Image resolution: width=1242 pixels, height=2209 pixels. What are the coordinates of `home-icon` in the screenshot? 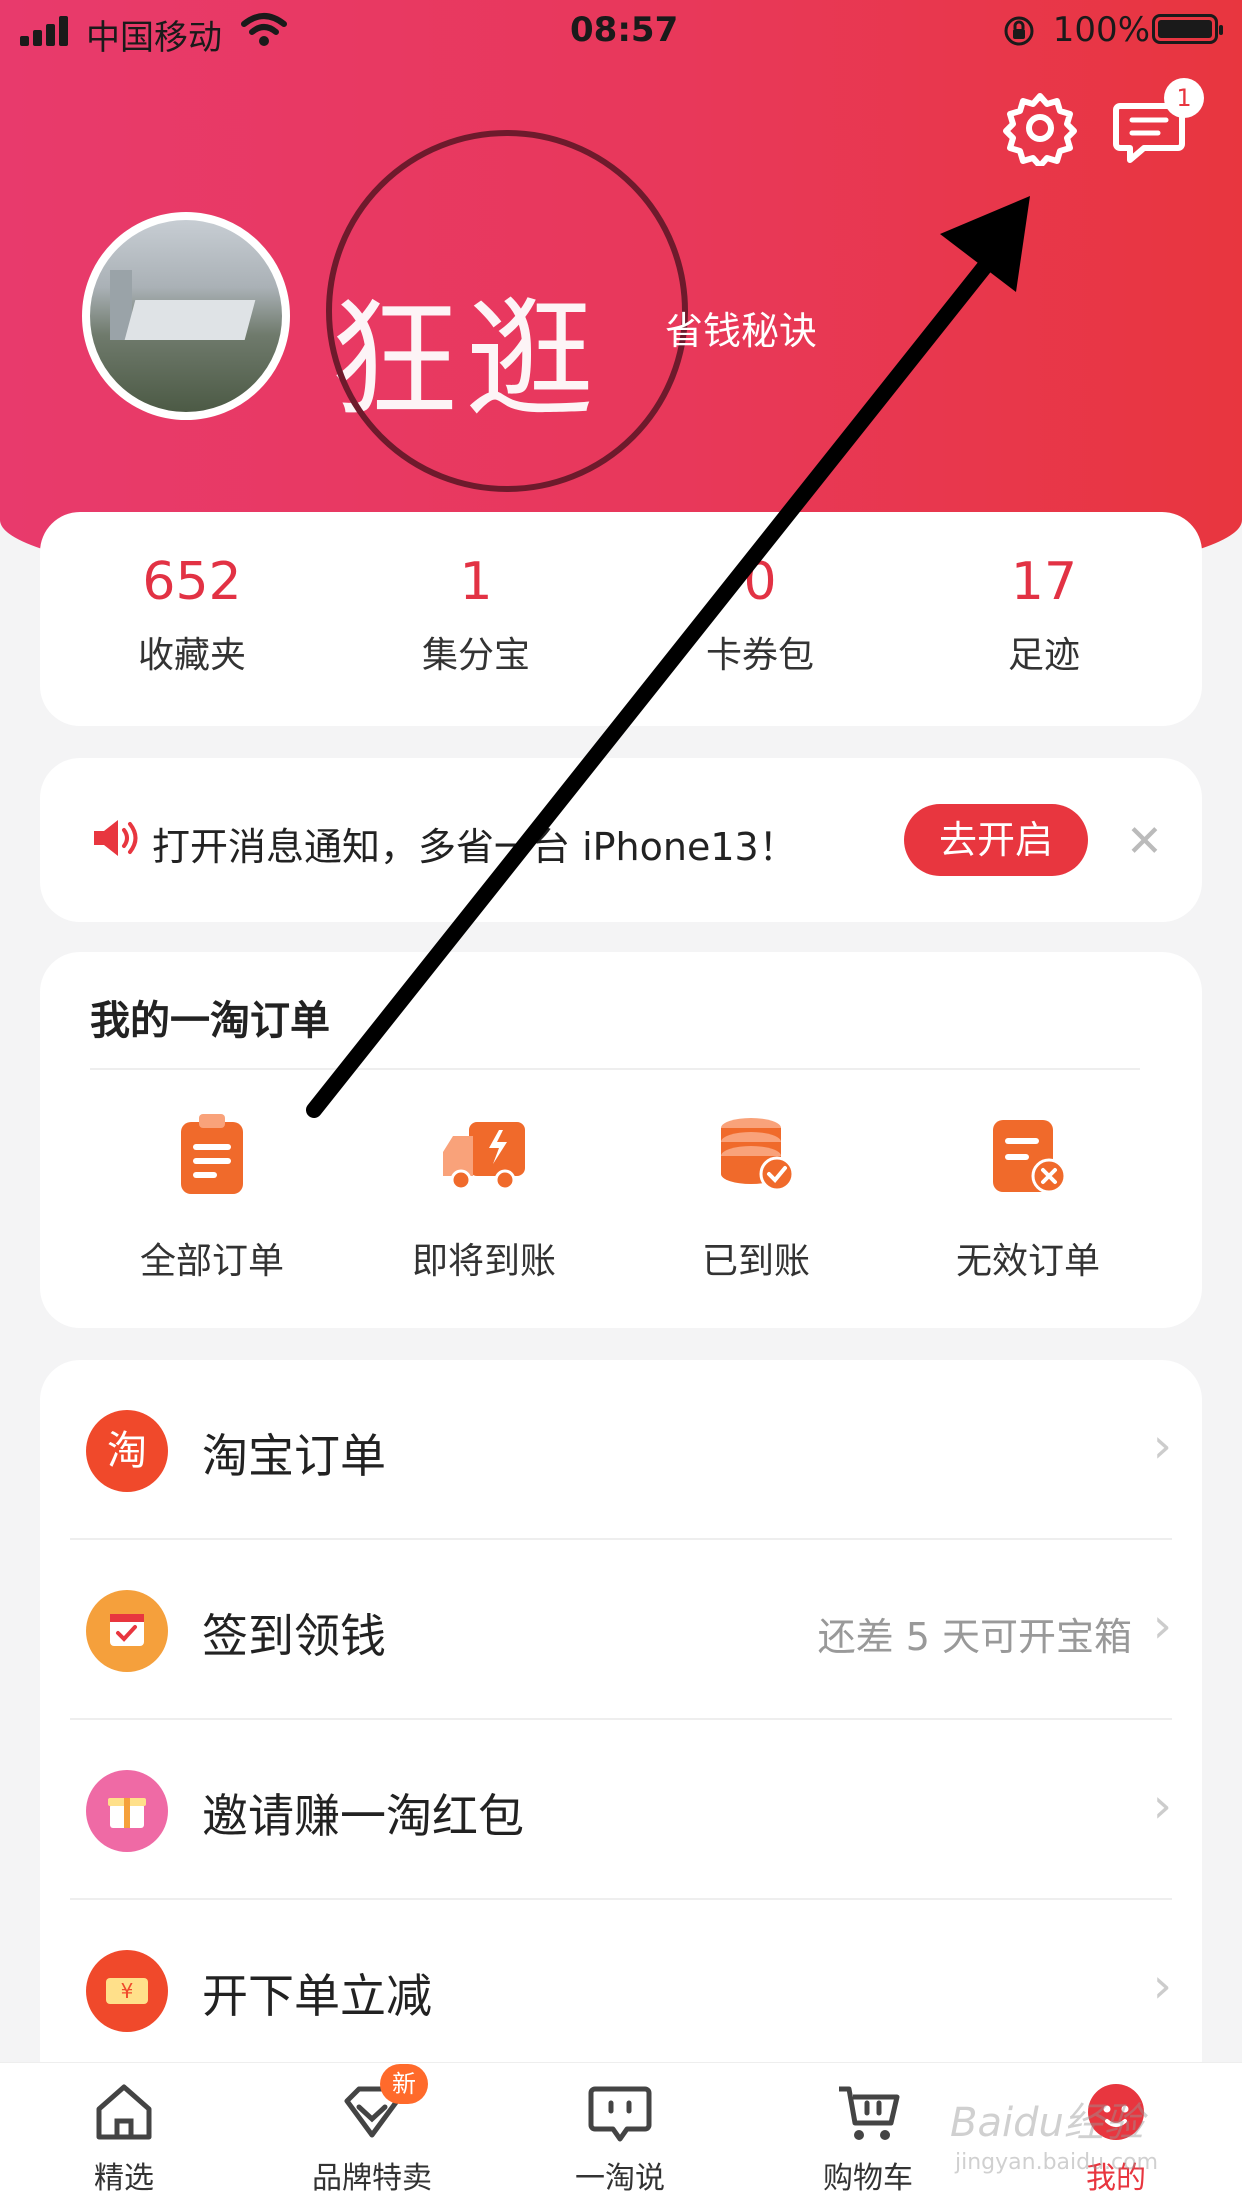 It's located at (124, 2112).